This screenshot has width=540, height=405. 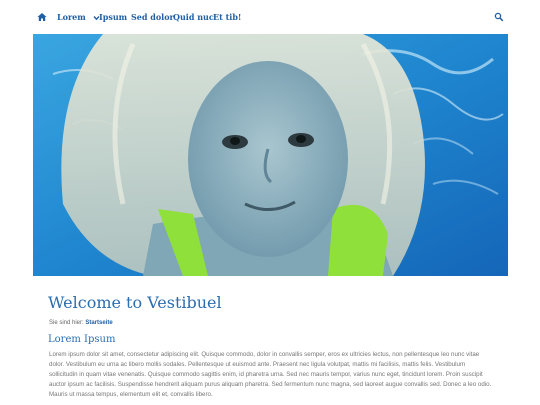 What do you see at coordinates (135, 302) in the screenshot?
I see `page-title: Welcome to Vestibuel` at bounding box center [135, 302].